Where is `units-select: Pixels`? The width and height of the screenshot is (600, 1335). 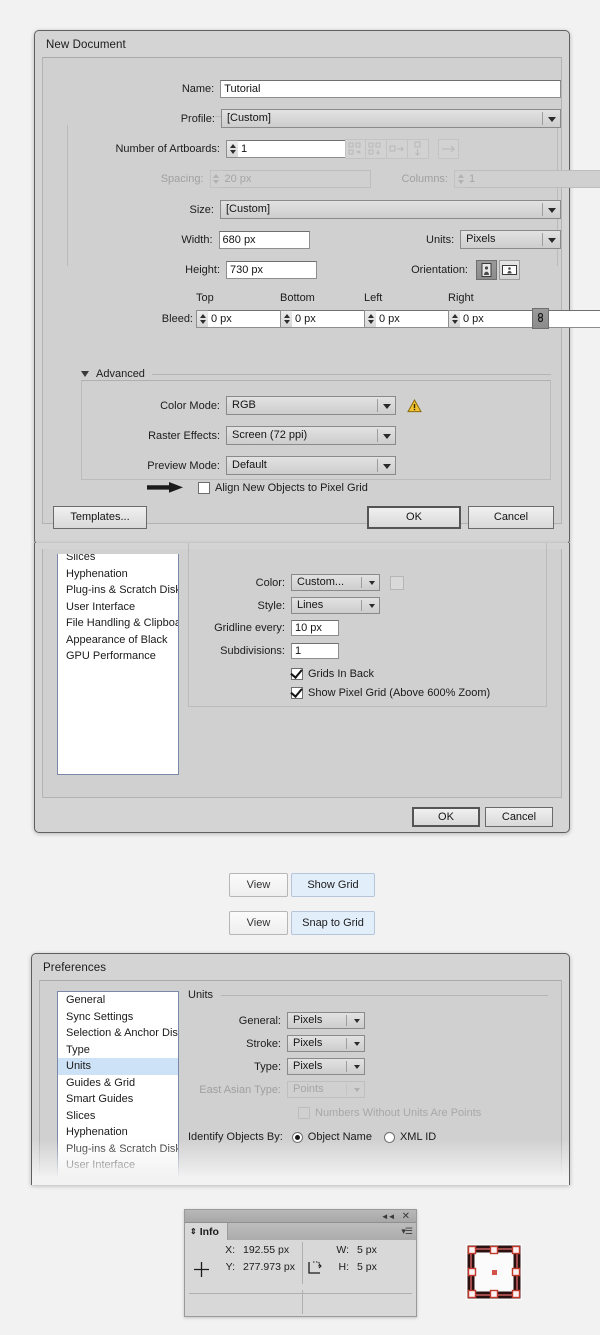 units-select: Pixels is located at coordinates (510, 239).